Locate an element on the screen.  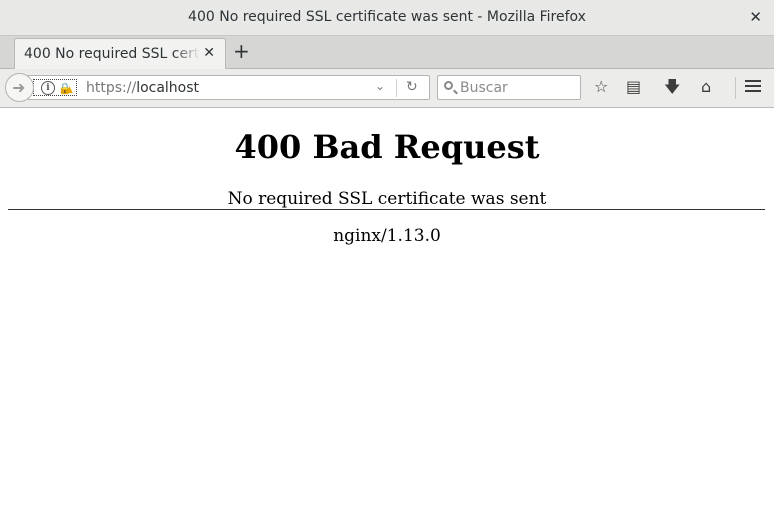
info-icon: i is located at coordinates (48, 88).